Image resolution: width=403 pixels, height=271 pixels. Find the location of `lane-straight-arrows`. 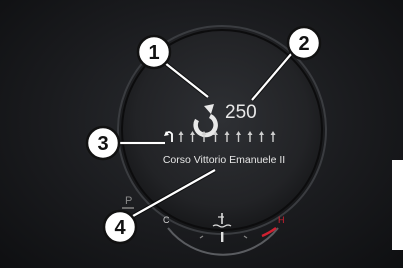

lane-straight-arrows is located at coordinates (227, 136).